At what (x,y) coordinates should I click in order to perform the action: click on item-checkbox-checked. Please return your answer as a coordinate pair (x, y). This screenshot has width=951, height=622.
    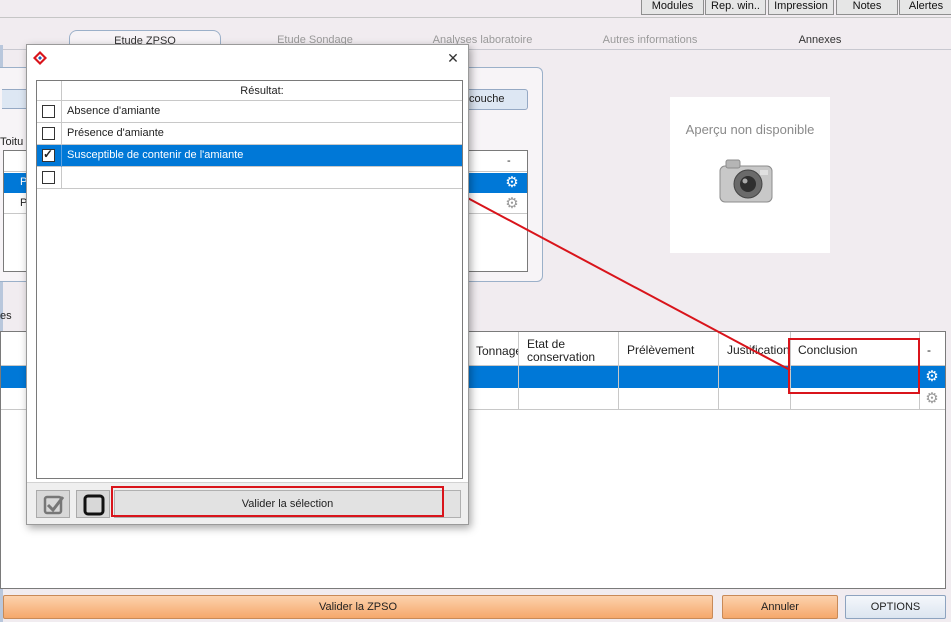
    Looking at the image, I should click on (48, 154).